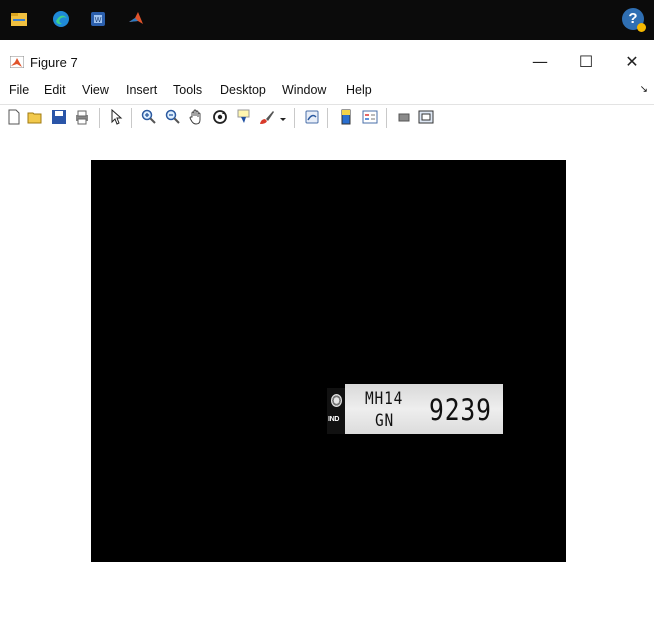 The image size is (654, 618). I want to click on legend-icon, so click(370, 117).